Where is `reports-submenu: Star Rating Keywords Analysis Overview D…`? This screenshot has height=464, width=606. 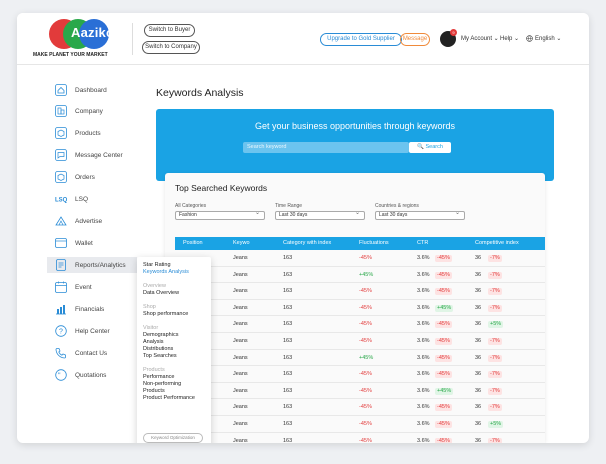
reports-submenu: Star Rating Keywords Analysis Overview D… is located at coordinates (174, 350).